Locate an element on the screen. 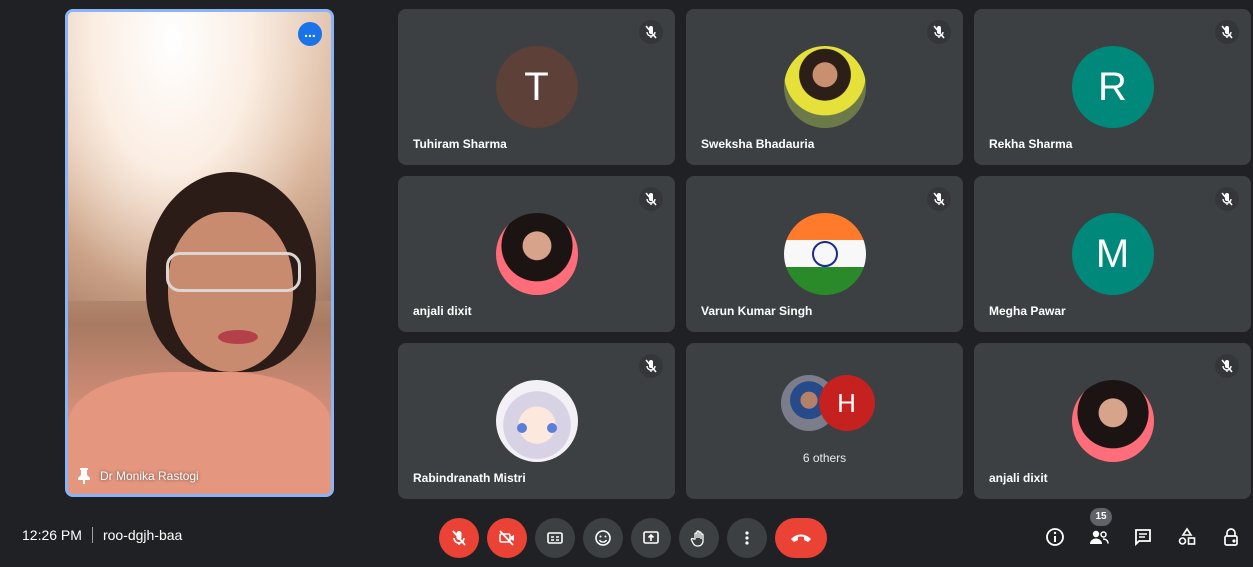  emoji-icon is located at coordinates (603, 538).